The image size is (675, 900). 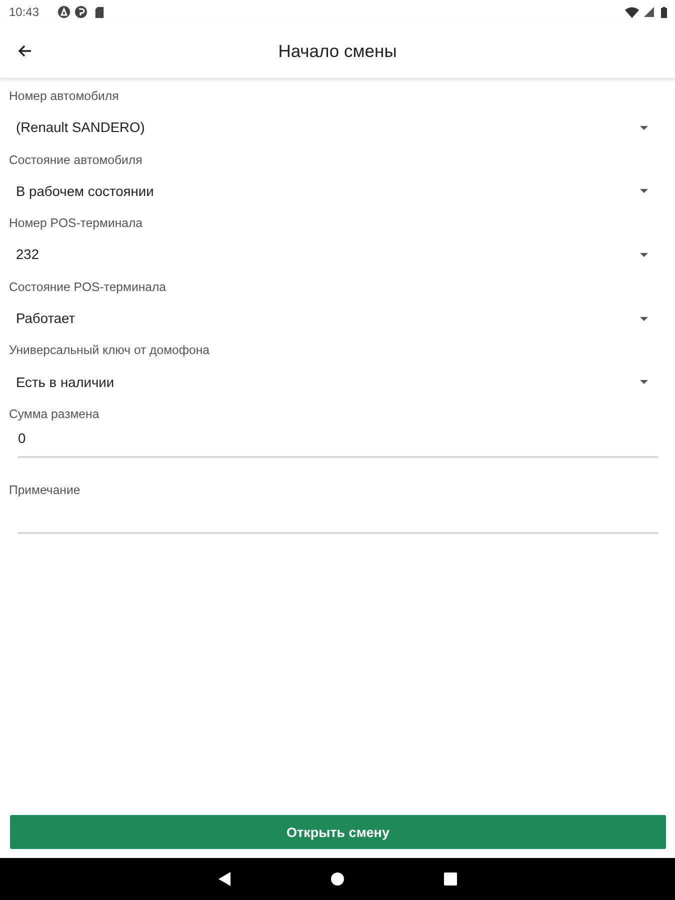 I want to click on wifi-icon, so click(x=632, y=12).